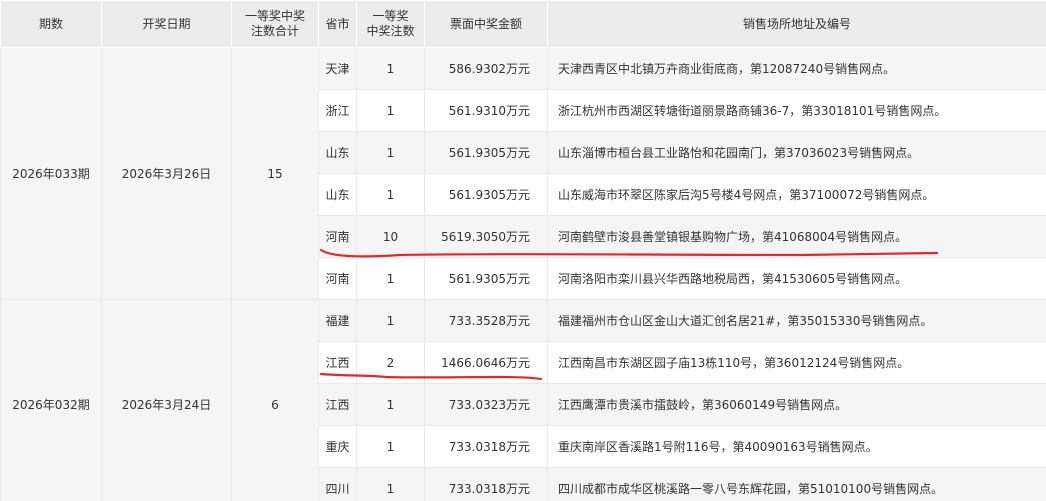 This screenshot has width=1046, height=501. What do you see at coordinates (275, 400) in the screenshot?
I see `total-cell: 6` at bounding box center [275, 400].